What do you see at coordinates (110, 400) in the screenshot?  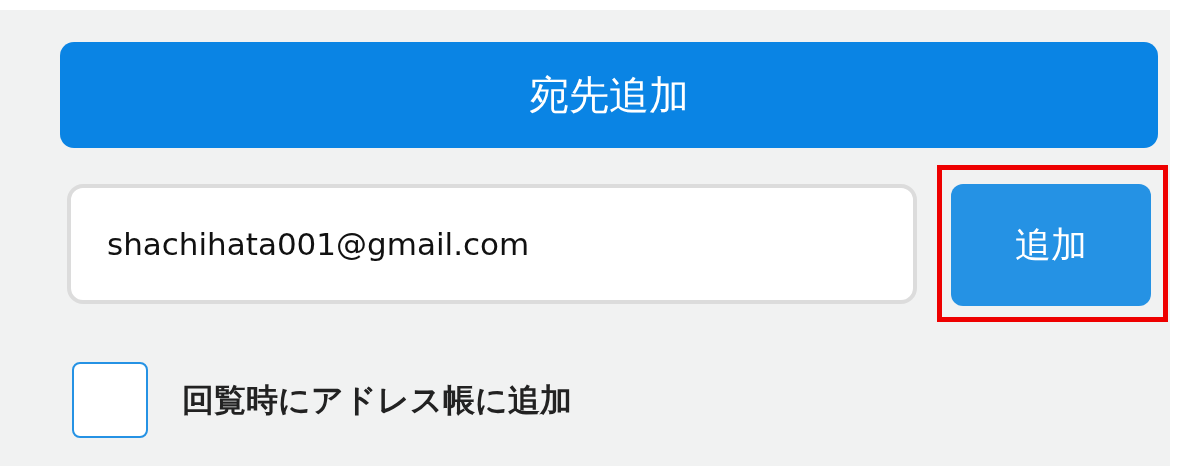 I see `checkbox` at bounding box center [110, 400].